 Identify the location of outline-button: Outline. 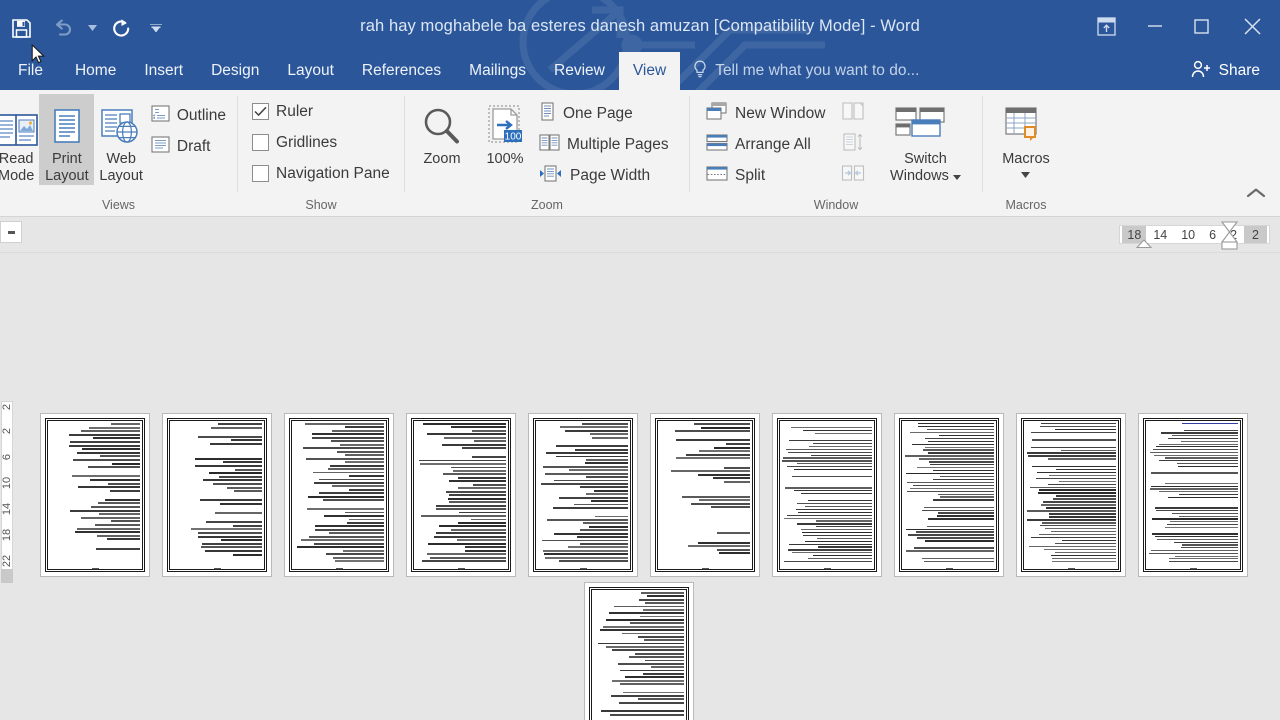
(190, 115).